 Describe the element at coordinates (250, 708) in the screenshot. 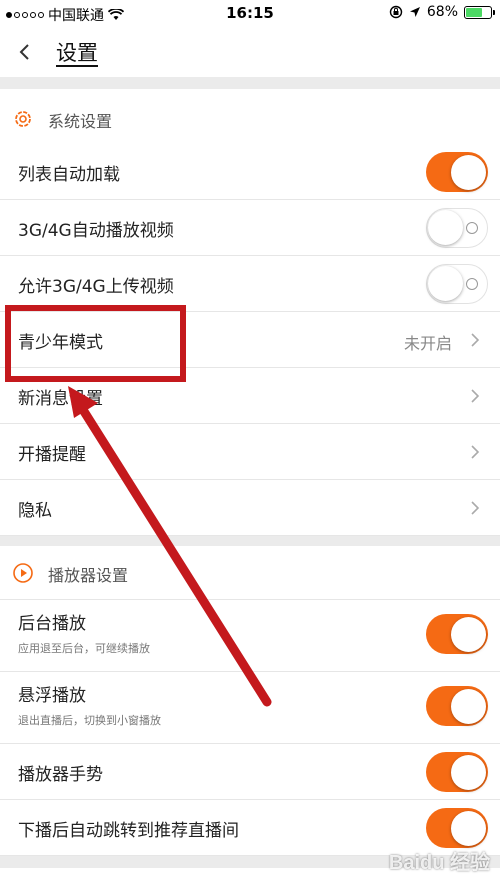

I see `floating-play-row: 悬浮播放 退出直播后，切换到小窗播放` at that location.